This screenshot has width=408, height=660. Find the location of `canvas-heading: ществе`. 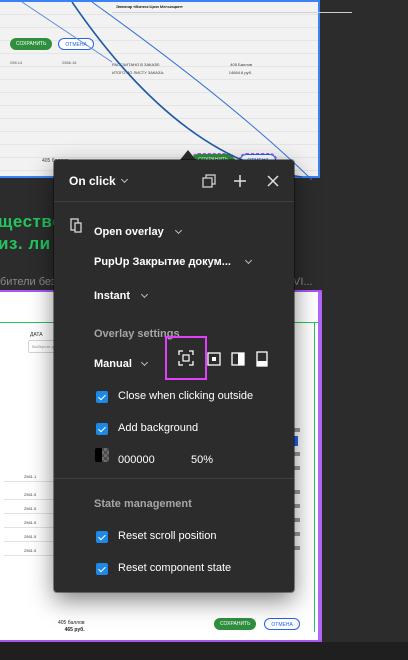

canvas-heading: ществе is located at coordinates (31, 221).